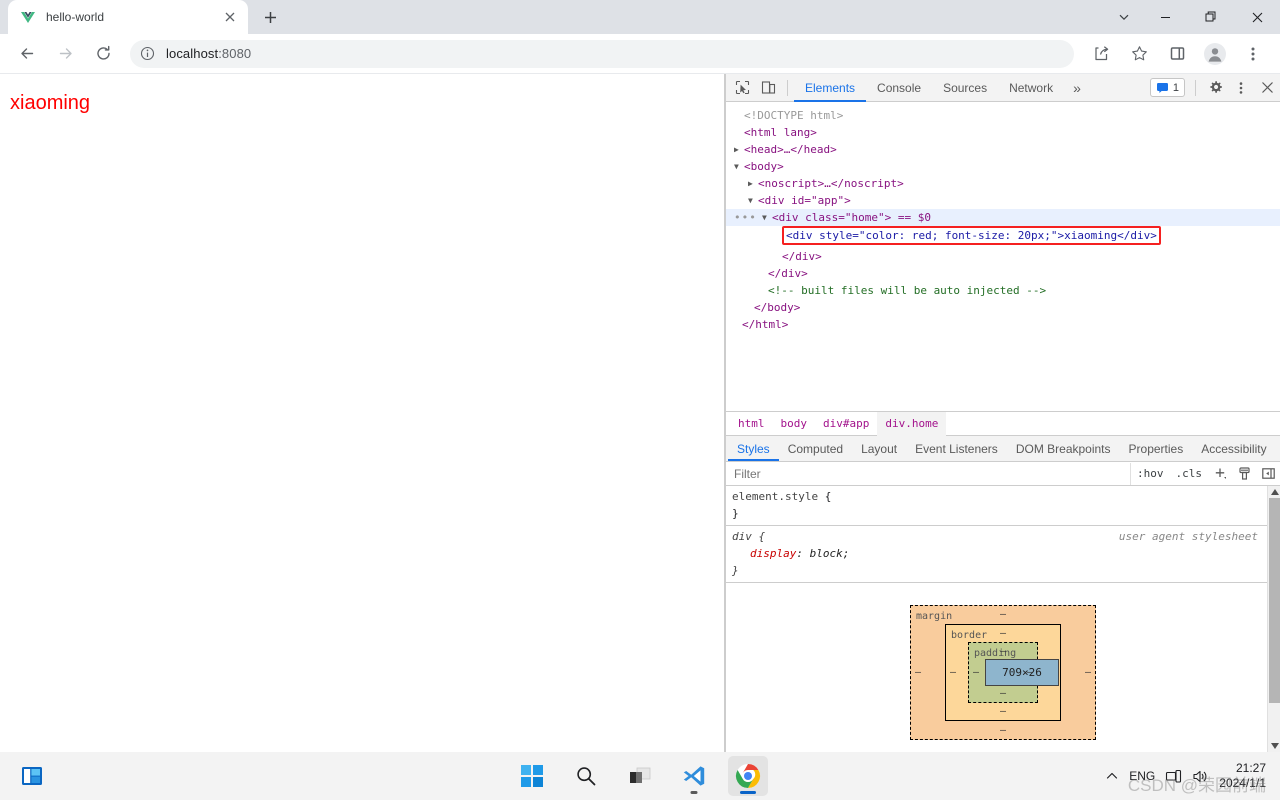 This screenshot has width=1280, height=800. I want to click on styles-scrollbar, so click(1273, 619).